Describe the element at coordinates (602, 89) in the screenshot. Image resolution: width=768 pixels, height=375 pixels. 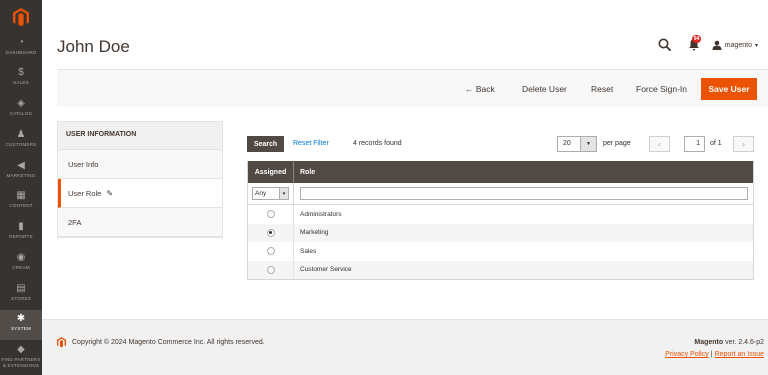
I see `reset-button: Reset` at that location.